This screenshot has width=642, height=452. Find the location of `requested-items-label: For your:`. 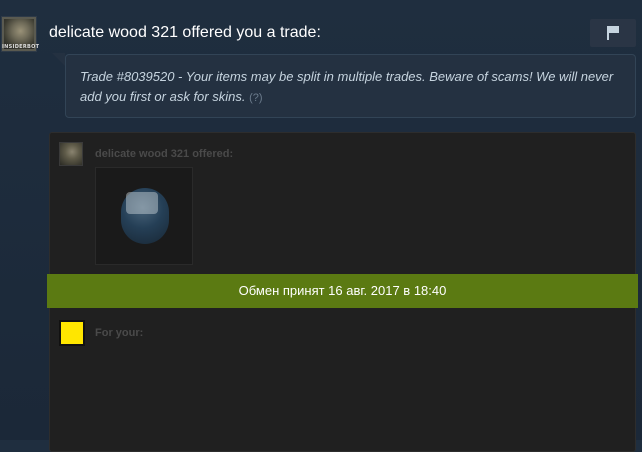

requested-items-label: For your: is located at coordinates (119, 333).